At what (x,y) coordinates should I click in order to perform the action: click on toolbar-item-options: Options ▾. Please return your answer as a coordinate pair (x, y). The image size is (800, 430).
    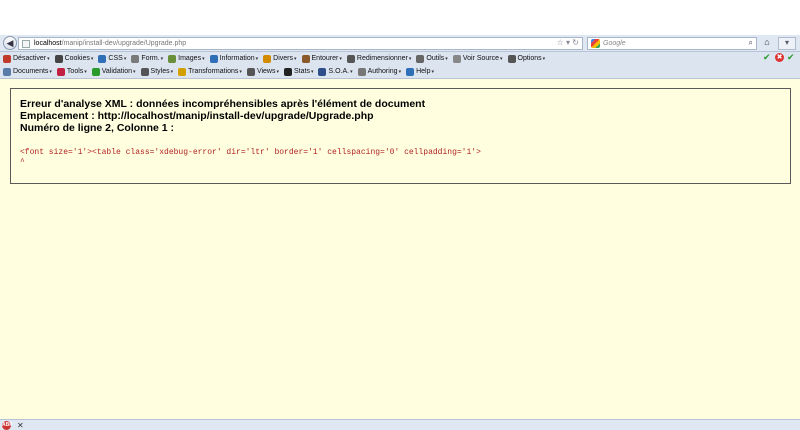
    Looking at the image, I should click on (526, 58).